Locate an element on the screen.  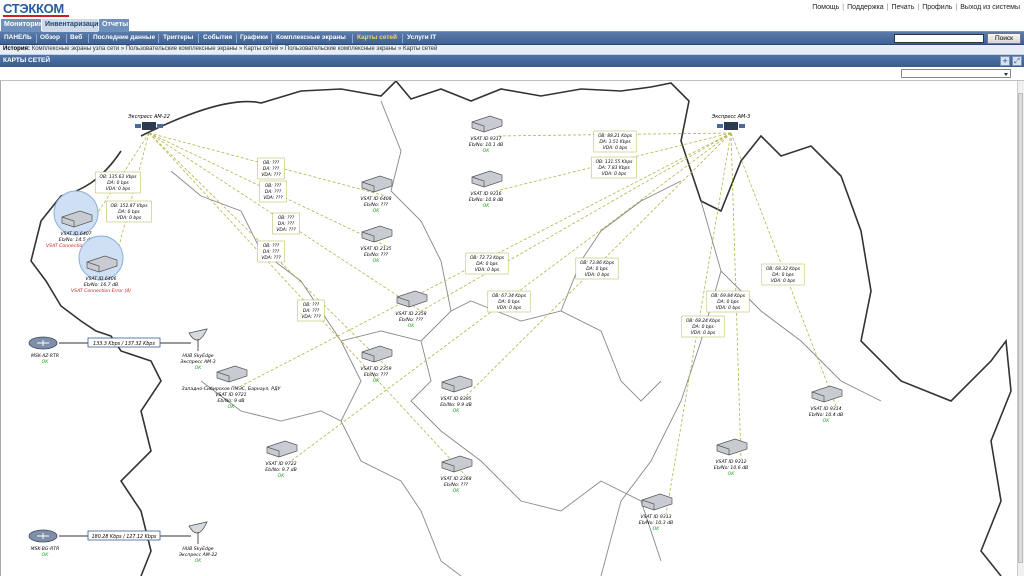
print-link: Печать is located at coordinates (902, 7).